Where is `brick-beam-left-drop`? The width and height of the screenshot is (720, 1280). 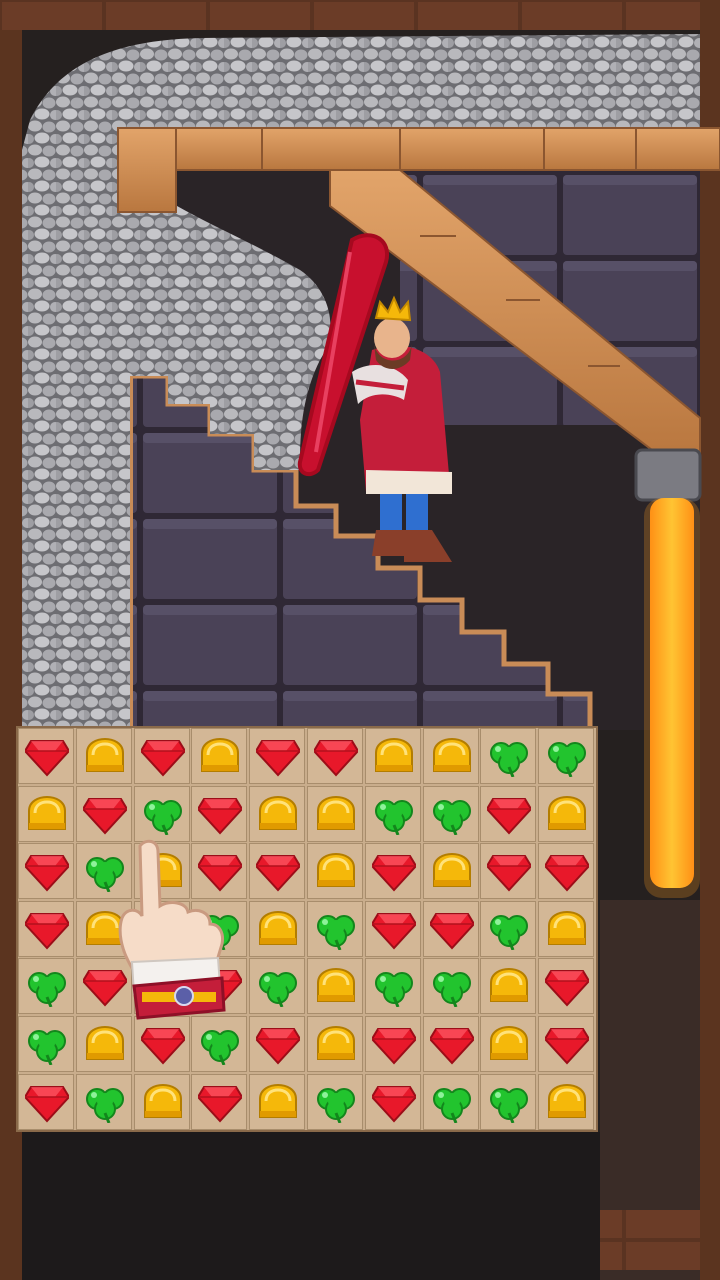 brick-beam-left-drop is located at coordinates (147, 170).